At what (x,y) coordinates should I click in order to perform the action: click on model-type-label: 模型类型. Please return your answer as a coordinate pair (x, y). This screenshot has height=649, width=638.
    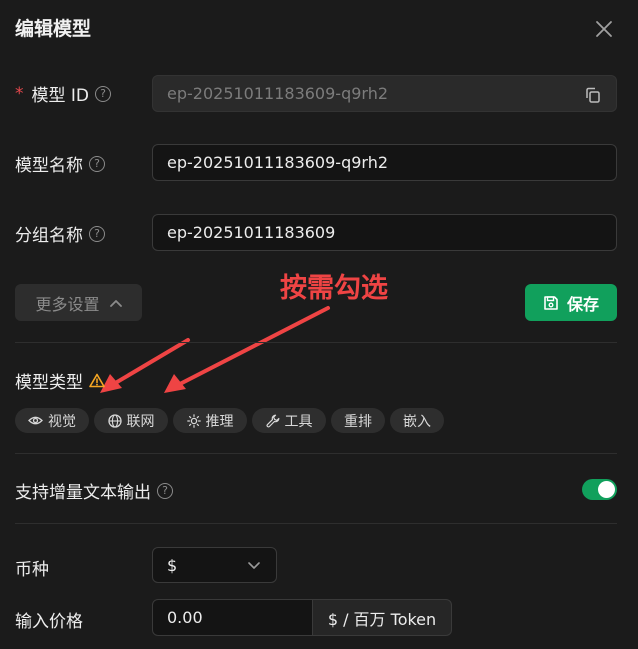
    Looking at the image, I should click on (60, 380).